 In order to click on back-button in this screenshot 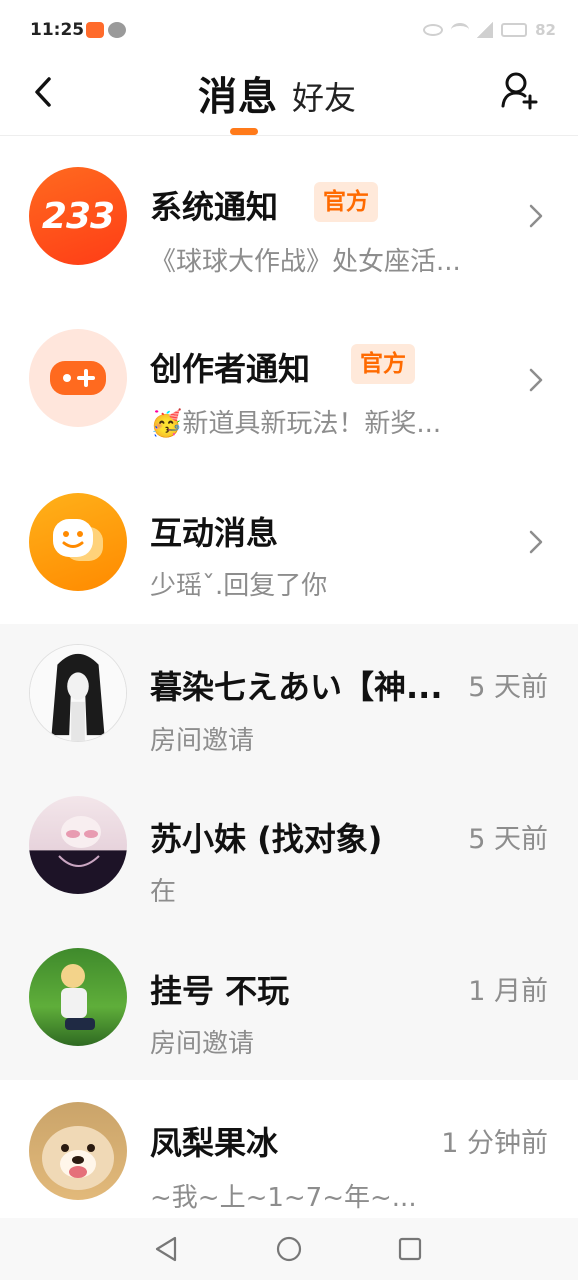, I will do `click(43, 92)`.